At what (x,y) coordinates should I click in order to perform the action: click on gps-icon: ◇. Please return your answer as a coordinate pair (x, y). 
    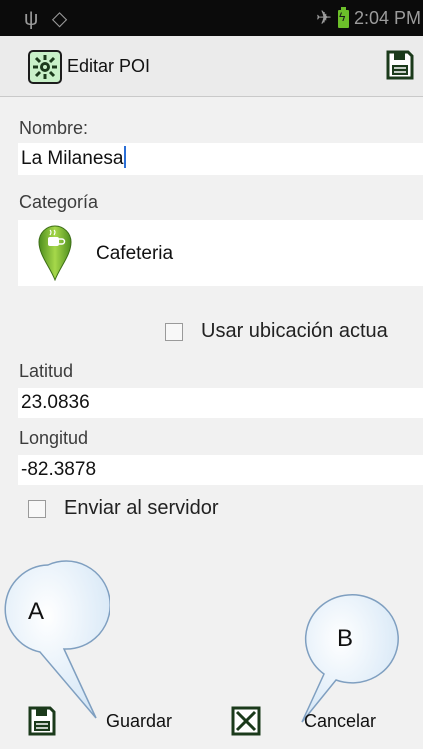
    Looking at the image, I should click on (59, 19).